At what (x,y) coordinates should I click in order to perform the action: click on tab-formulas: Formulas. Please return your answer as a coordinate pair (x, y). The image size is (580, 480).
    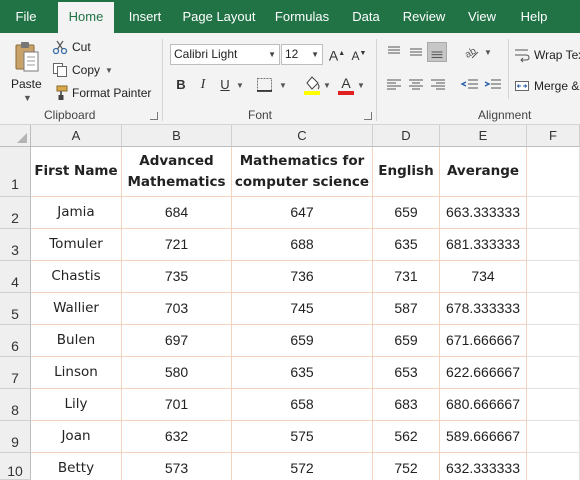
    Looking at the image, I should click on (302, 16).